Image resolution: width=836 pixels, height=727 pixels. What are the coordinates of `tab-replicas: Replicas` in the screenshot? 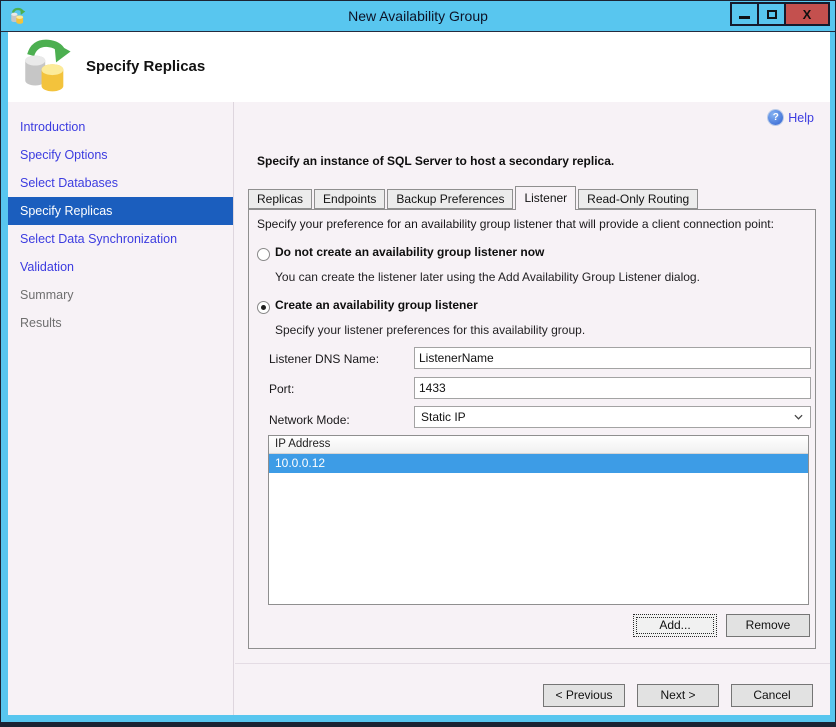 It's located at (280, 199).